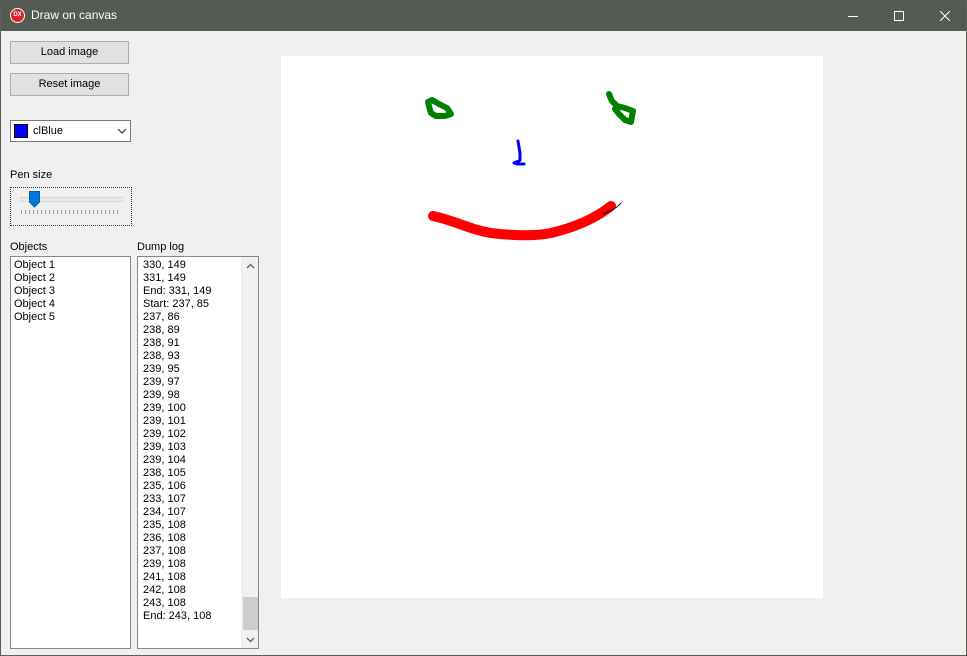 Image resolution: width=967 pixels, height=656 pixels. What do you see at coordinates (35, 199) in the screenshot?
I see `slider-thumb` at bounding box center [35, 199].